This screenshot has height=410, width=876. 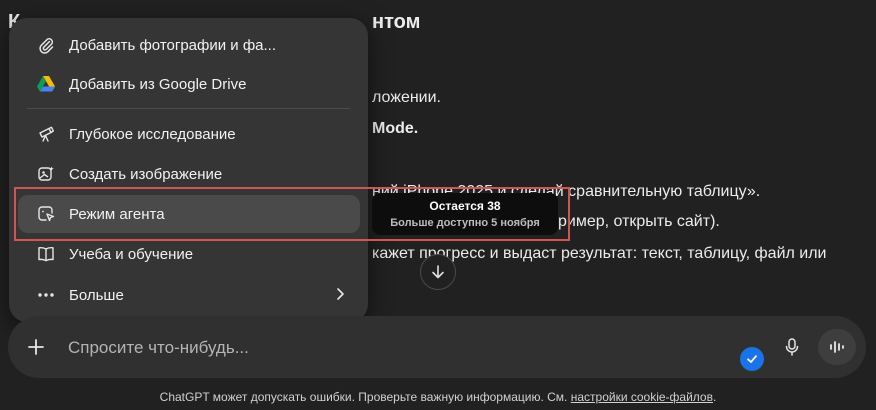 I want to click on tooltip-remaining: Остается 38, so click(x=465, y=206).